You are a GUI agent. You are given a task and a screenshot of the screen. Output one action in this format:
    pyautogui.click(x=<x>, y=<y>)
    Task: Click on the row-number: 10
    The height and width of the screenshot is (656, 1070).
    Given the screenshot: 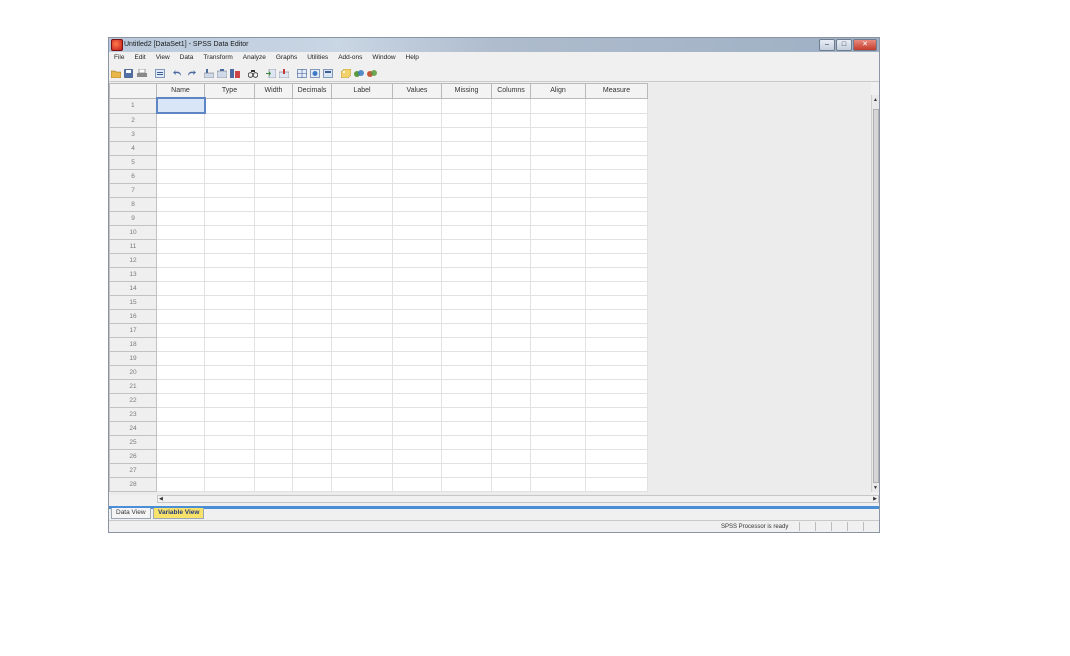 What is the action you would take?
    pyautogui.click(x=133, y=232)
    